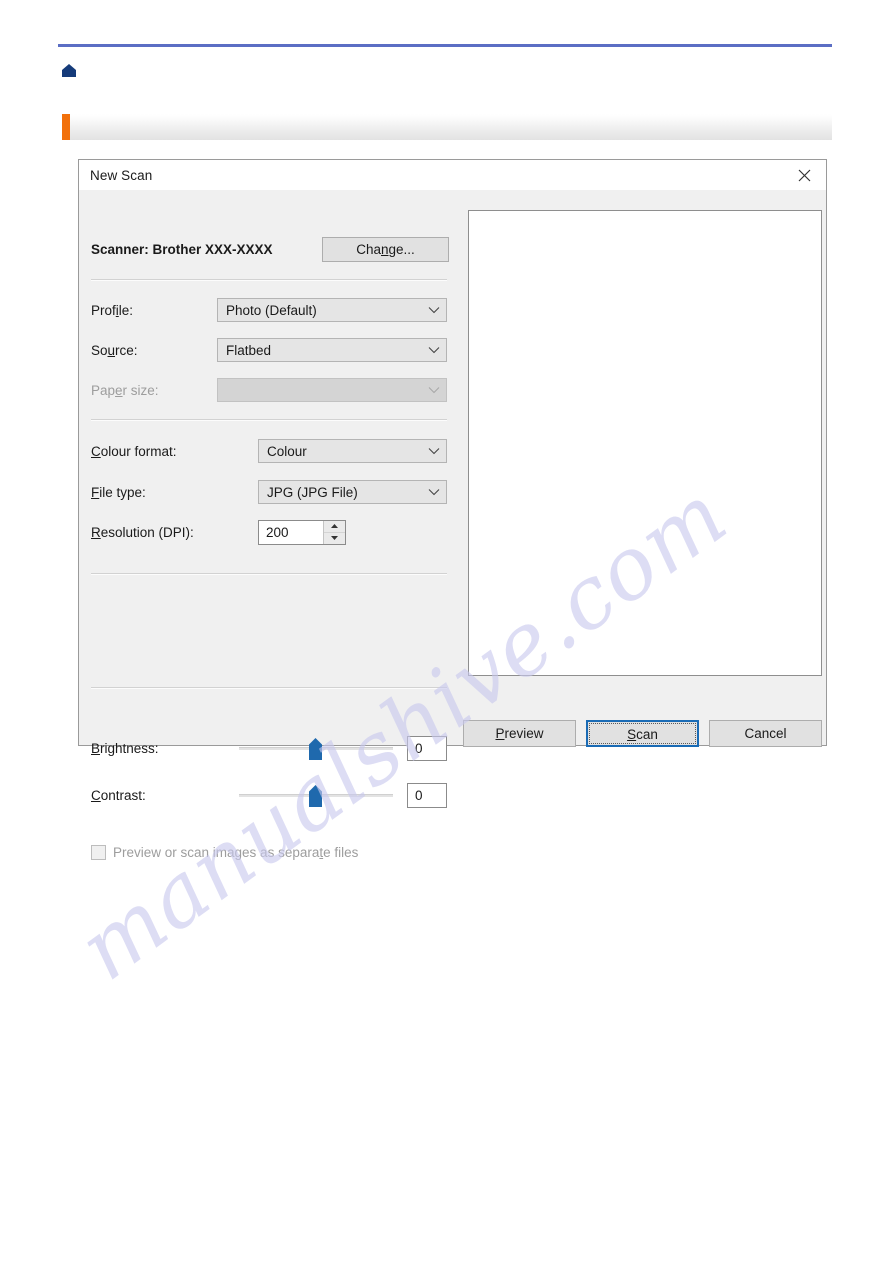 This screenshot has height=1263, width=893. What do you see at coordinates (98, 852) in the screenshot?
I see `separate-files-checkbox` at bounding box center [98, 852].